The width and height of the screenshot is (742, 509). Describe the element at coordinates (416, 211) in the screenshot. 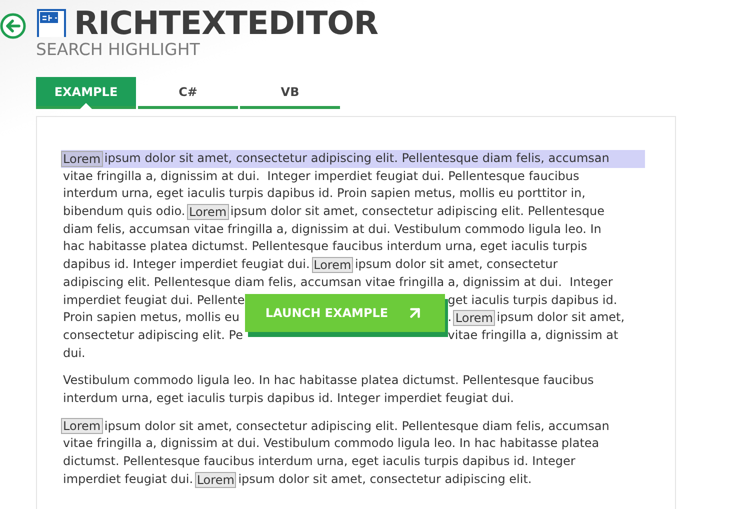

I see `body-text: ipsum dolor sit amet, consectetur adipiscing elit. Pellentesque` at that location.